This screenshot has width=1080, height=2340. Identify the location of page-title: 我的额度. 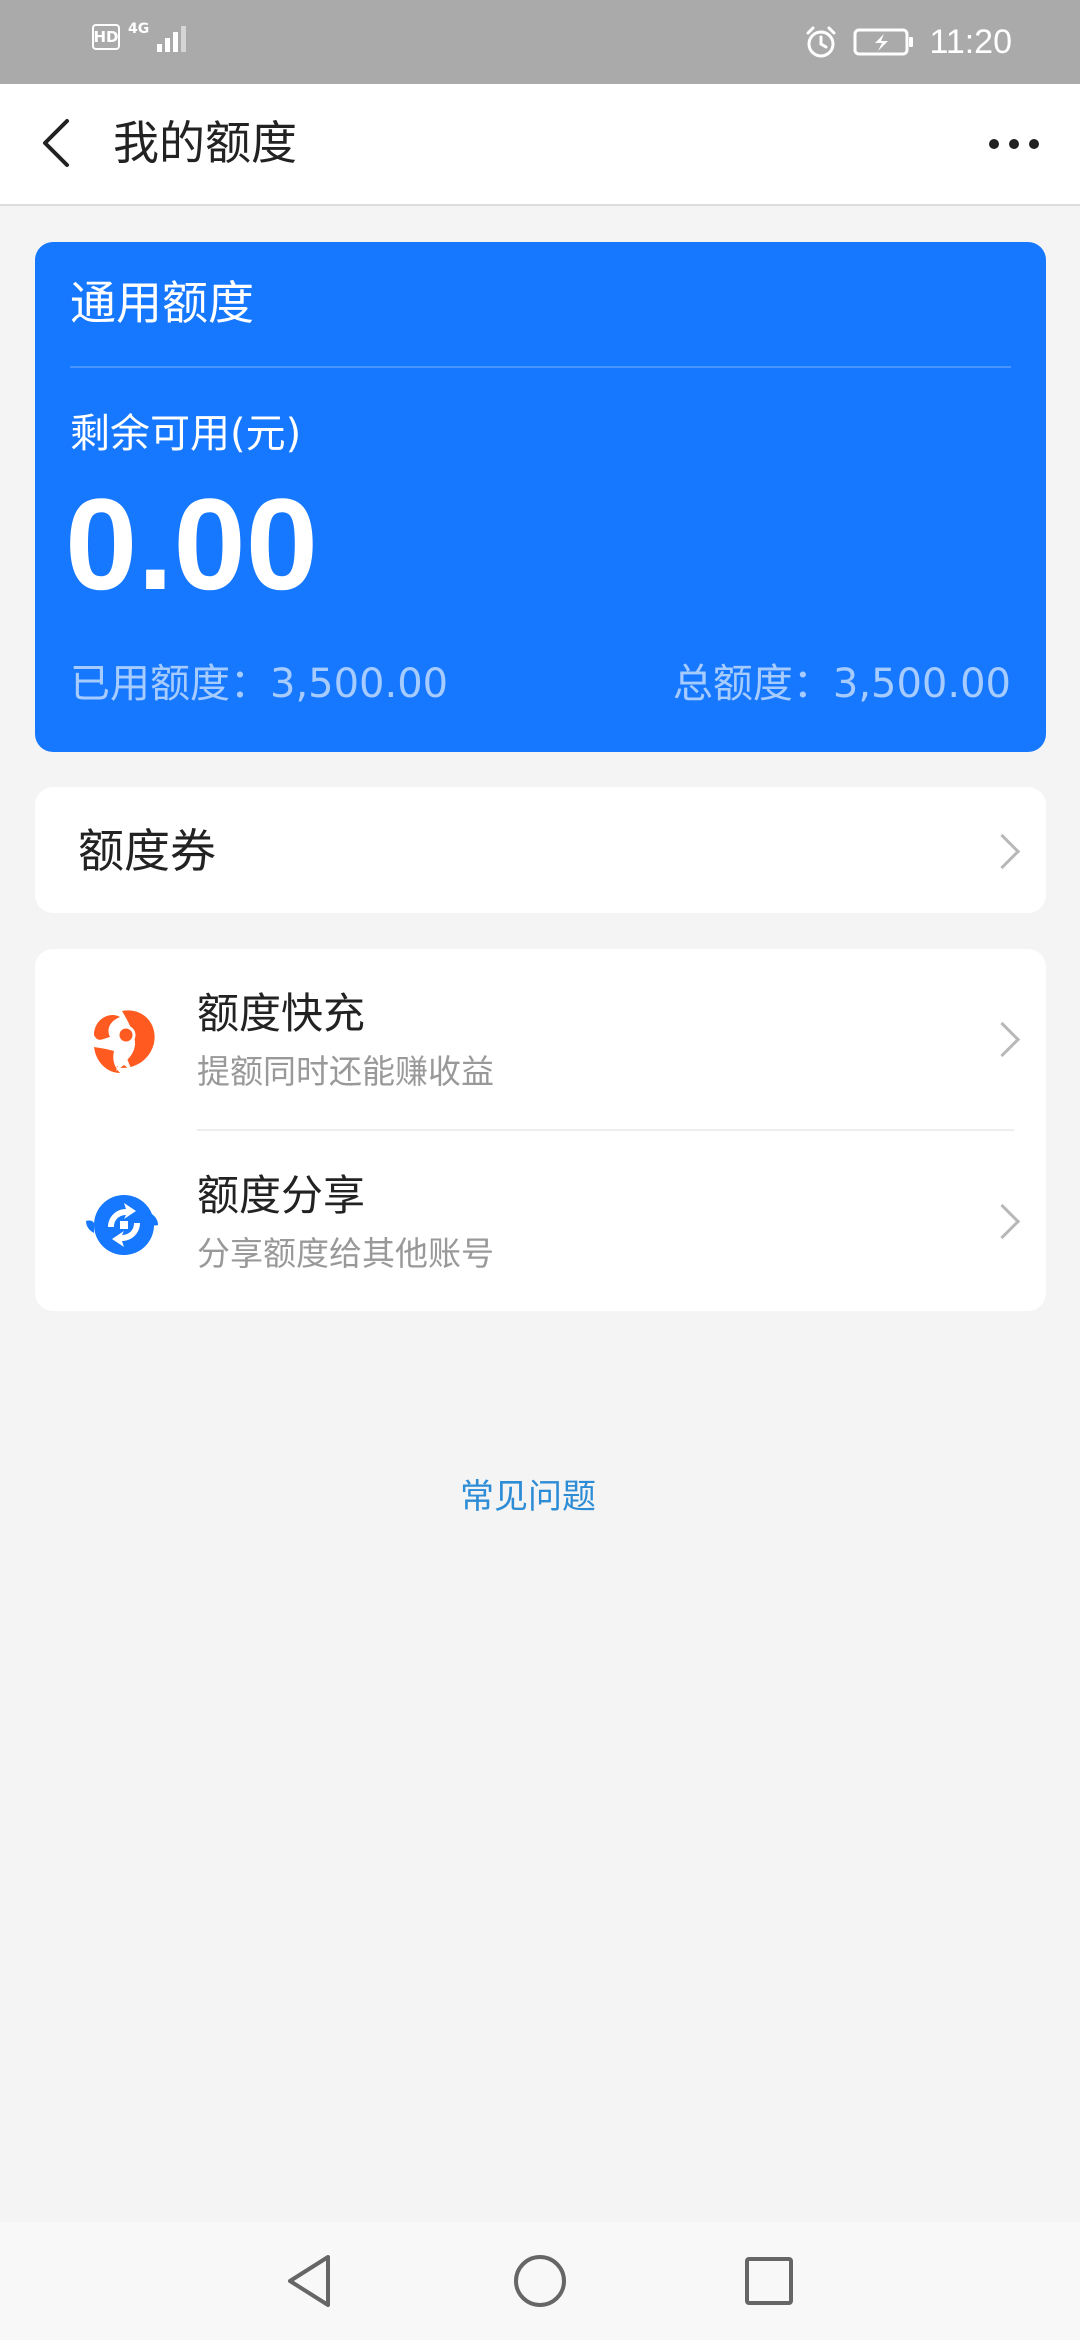
(205, 143).